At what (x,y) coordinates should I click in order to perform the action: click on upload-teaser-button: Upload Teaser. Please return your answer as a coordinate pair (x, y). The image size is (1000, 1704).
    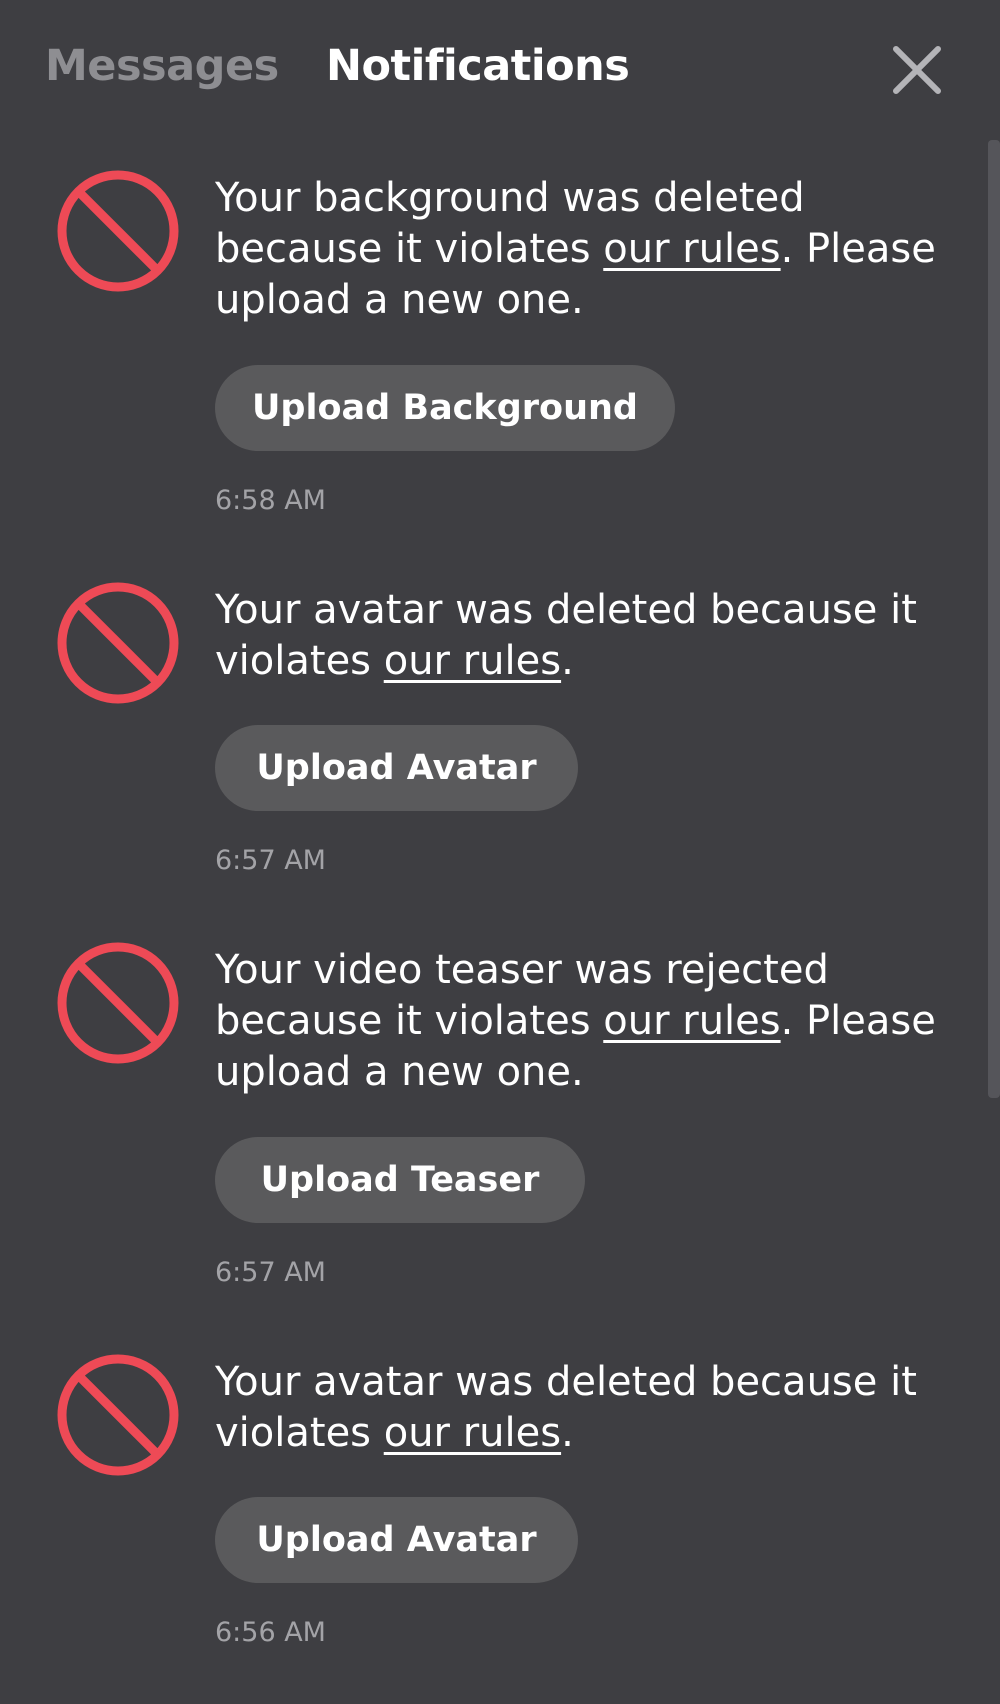
    Looking at the image, I should click on (400, 1180).